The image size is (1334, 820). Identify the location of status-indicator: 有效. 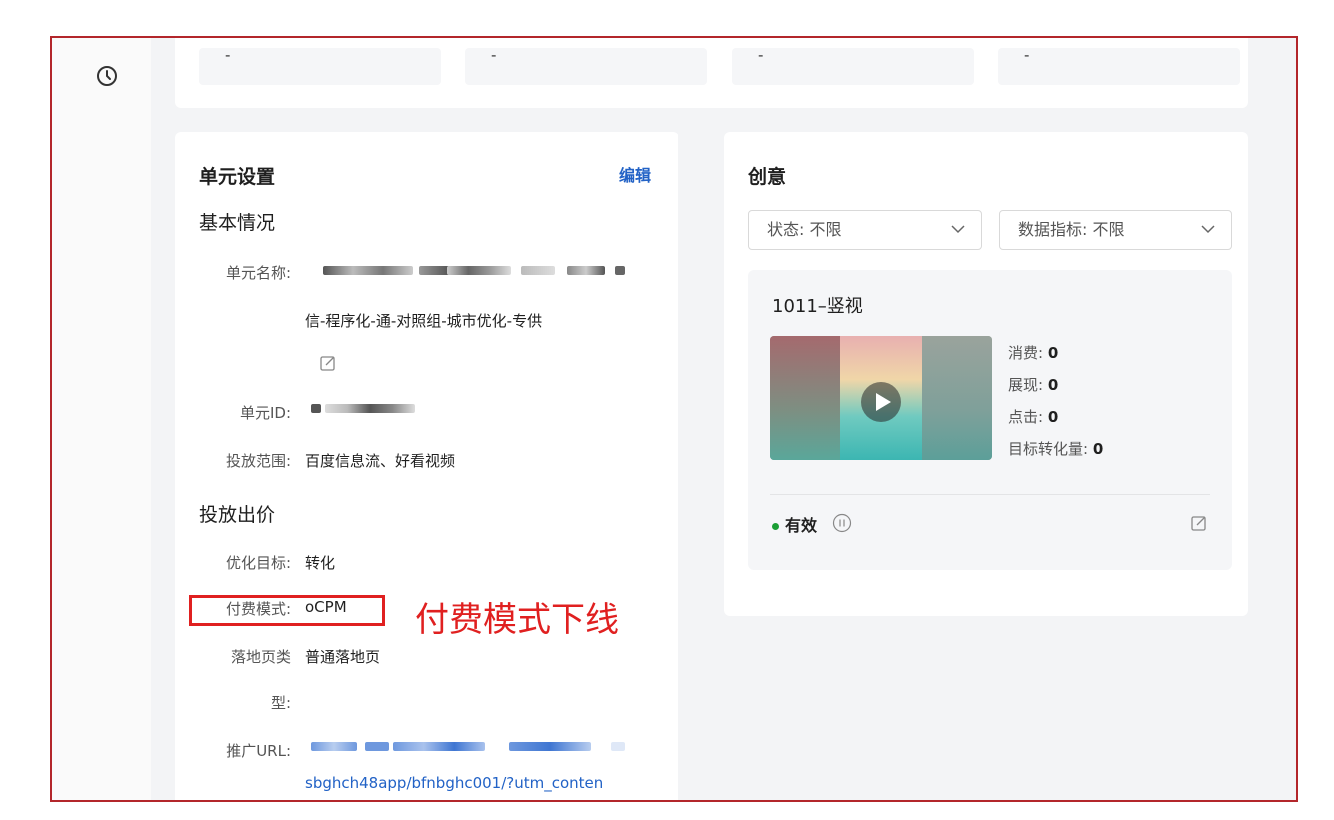
(794, 524).